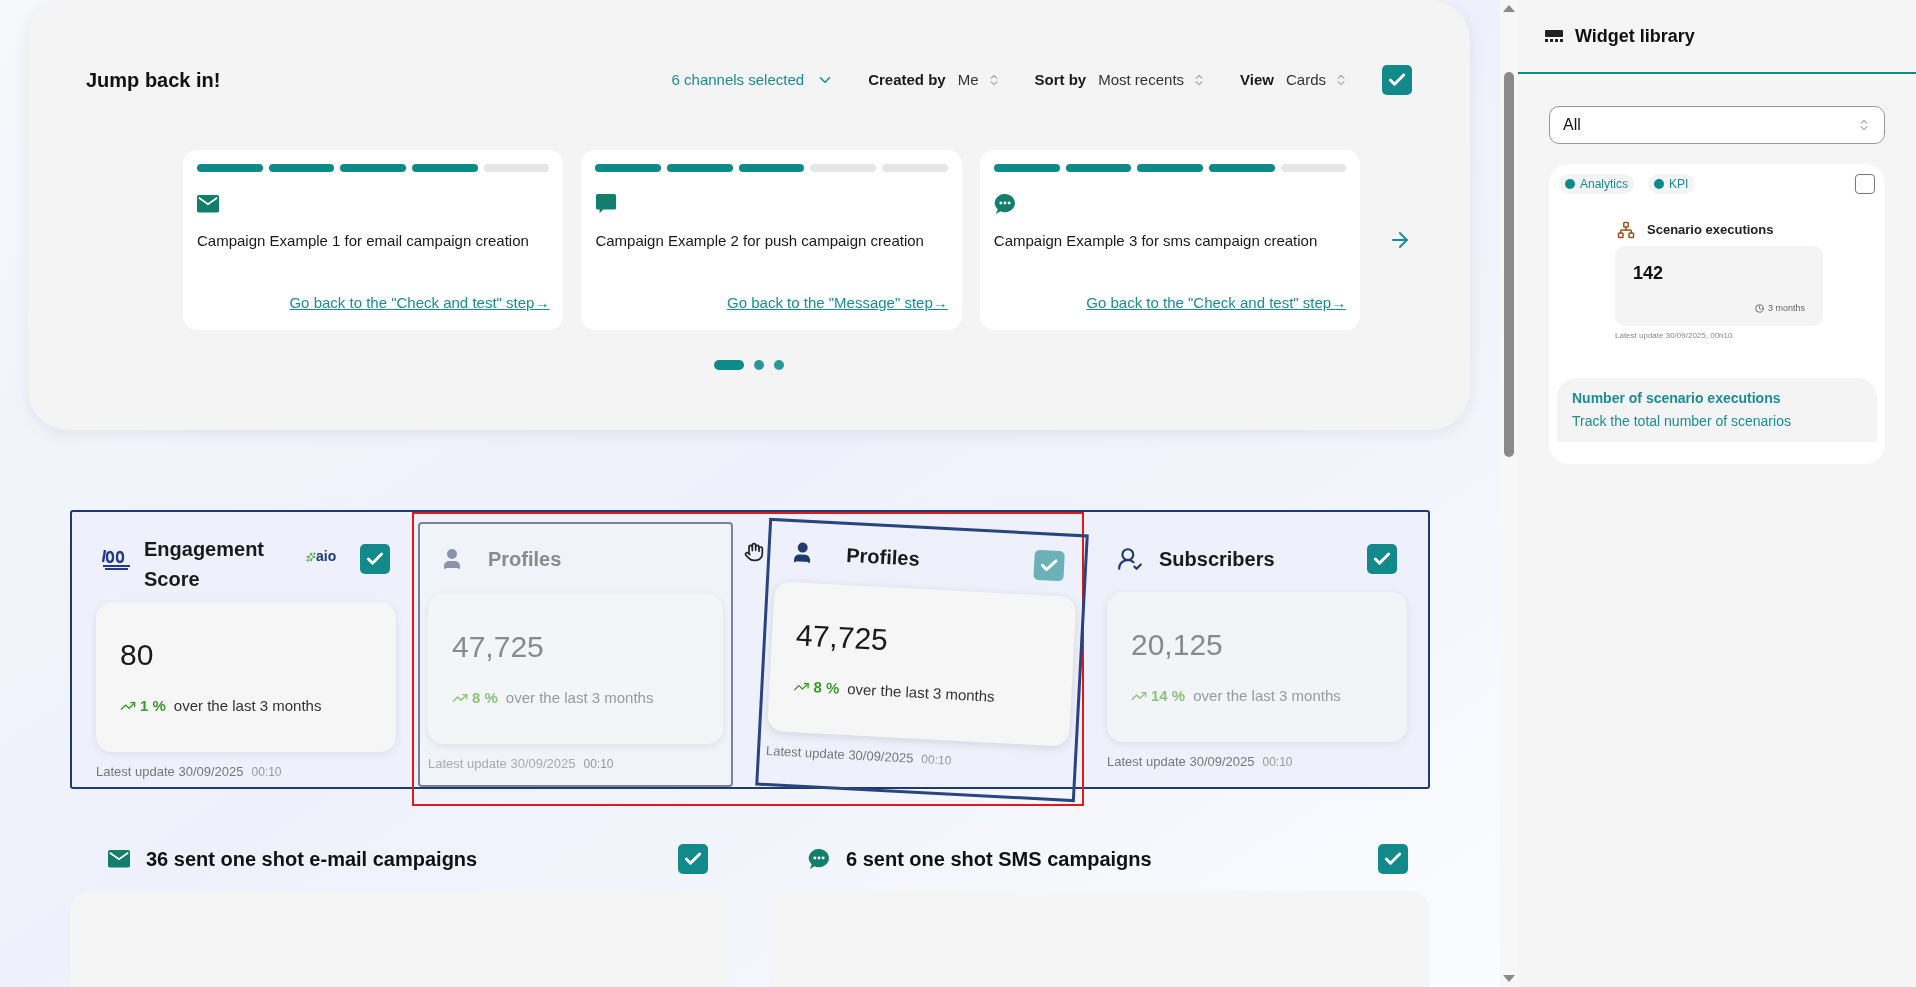 Image resolution: width=1916 pixels, height=987 pixels. Describe the element at coordinates (1257, 79) in the screenshot. I see `filter-label: View` at that location.